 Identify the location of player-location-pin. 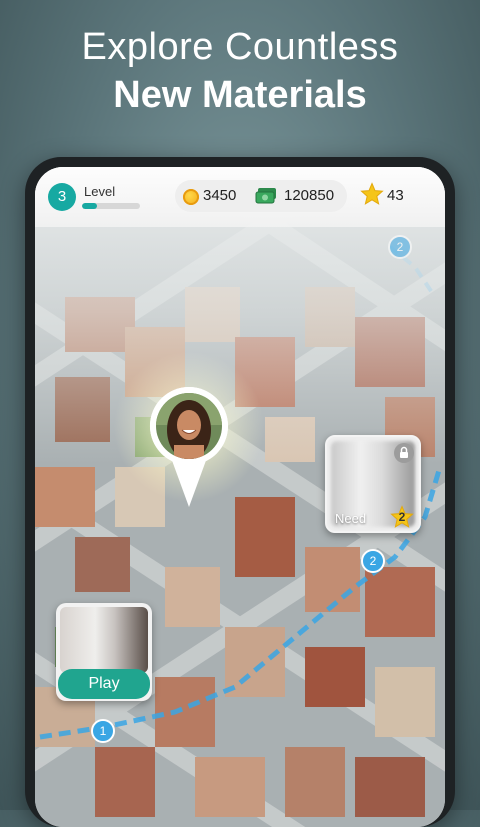
(189, 448).